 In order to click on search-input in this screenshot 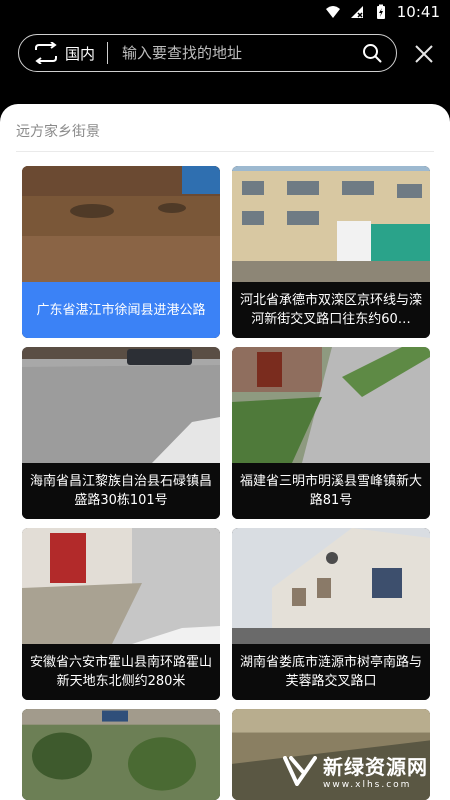, I will do `click(237, 53)`.